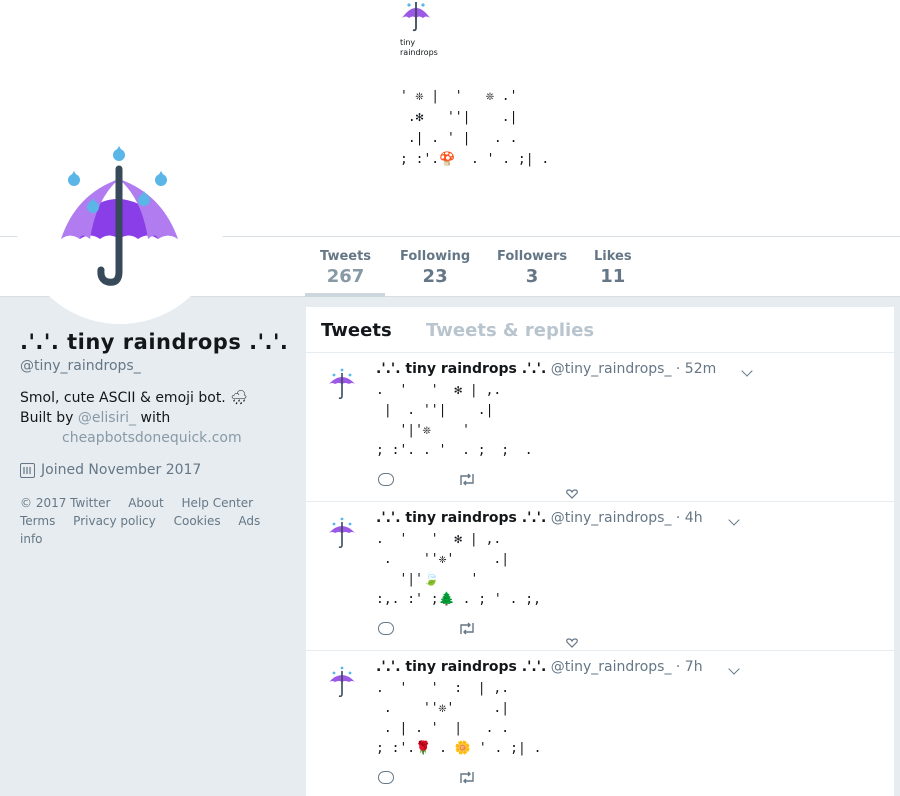 The height and width of the screenshot is (796, 900). Describe the element at coordinates (119, 216) in the screenshot. I see `umbrella-avatar-icon` at that location.